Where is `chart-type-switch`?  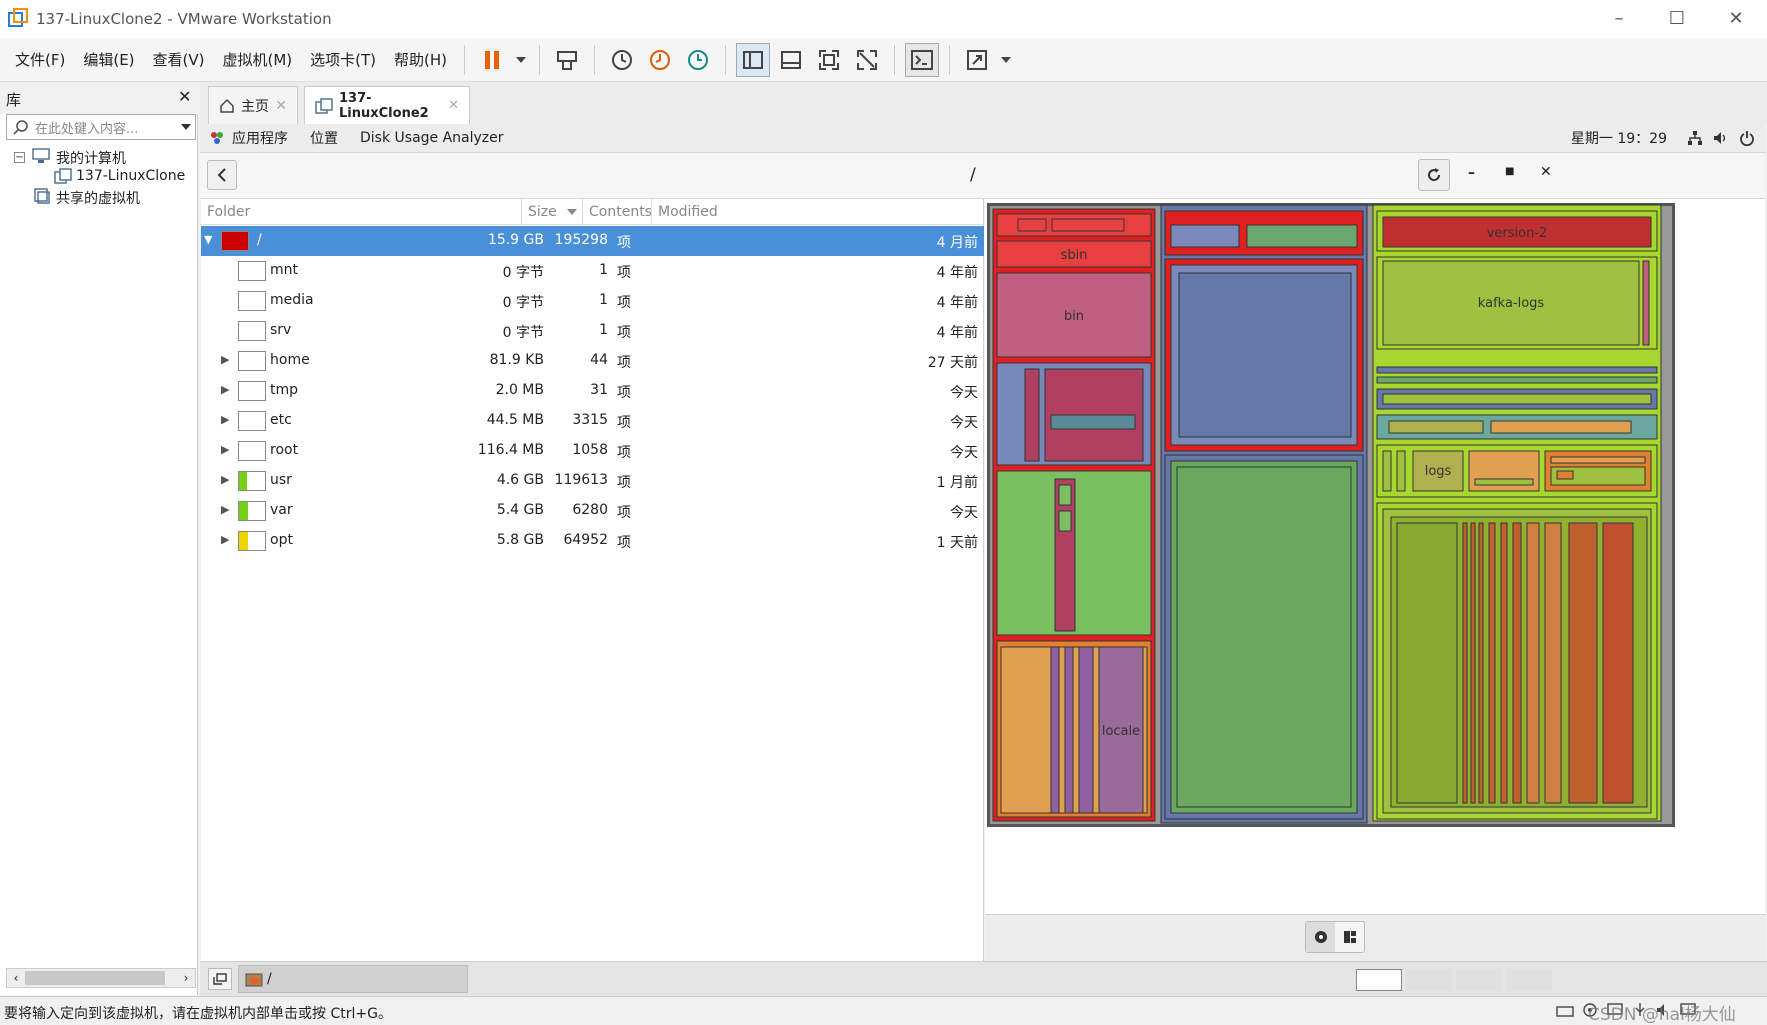
chart-type-switch is located at coordinates (1335, 937).